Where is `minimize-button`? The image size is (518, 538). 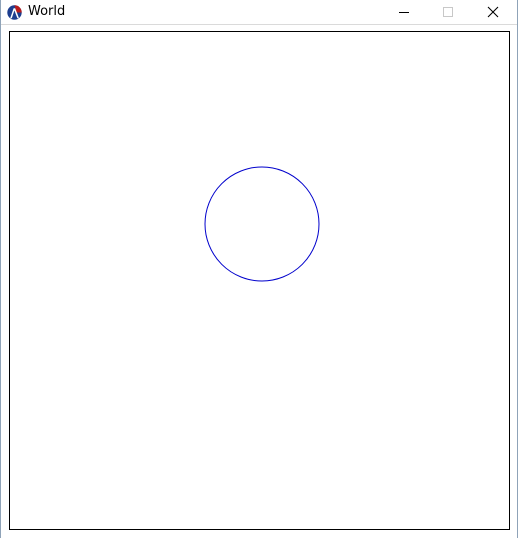 minimize-button is located at coordinates (404, 12).